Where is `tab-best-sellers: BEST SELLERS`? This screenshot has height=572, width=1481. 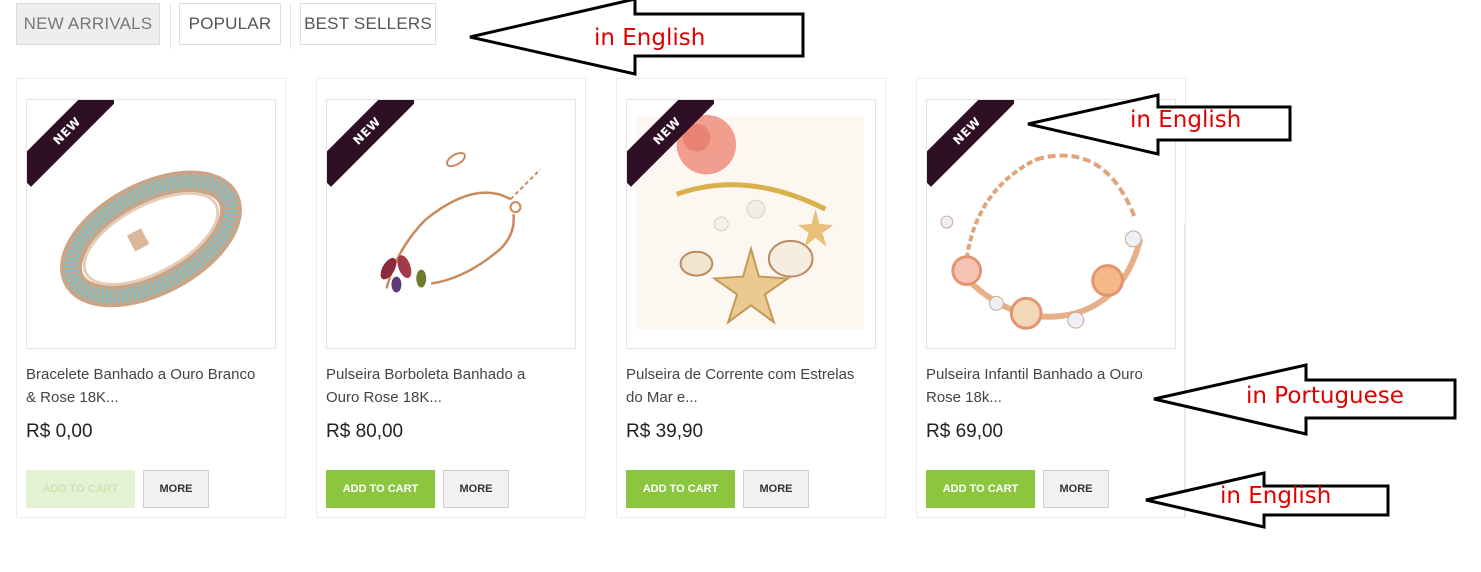 tab-best-sellers: BEST SELLERS is located at coordinates (368, 24).